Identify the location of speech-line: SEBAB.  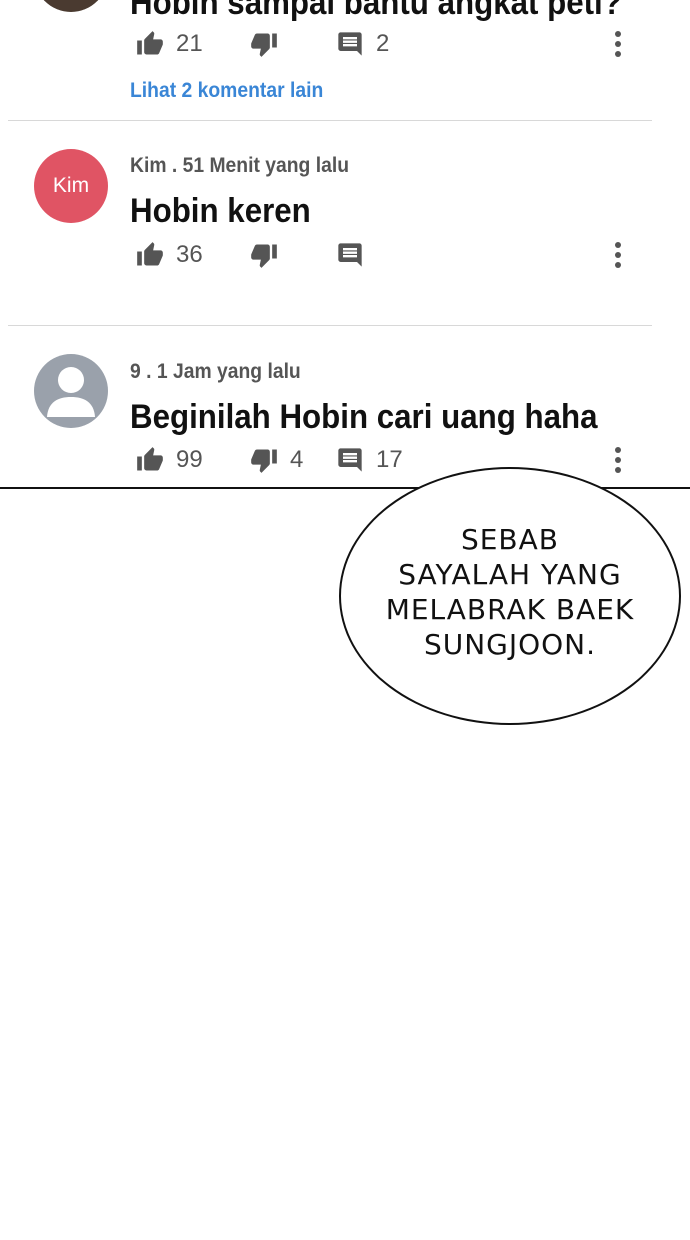
(510, 539).